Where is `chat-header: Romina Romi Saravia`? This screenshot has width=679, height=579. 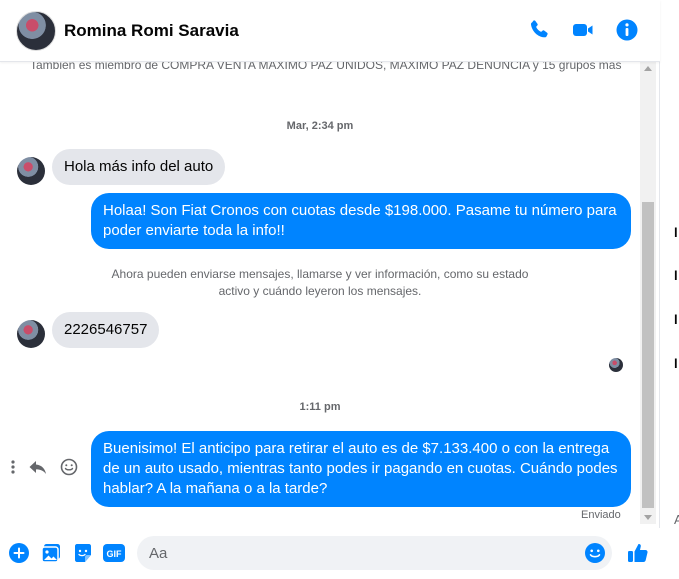 chat-header: Romina Romi Saravia is located at coordinates (330, 31).